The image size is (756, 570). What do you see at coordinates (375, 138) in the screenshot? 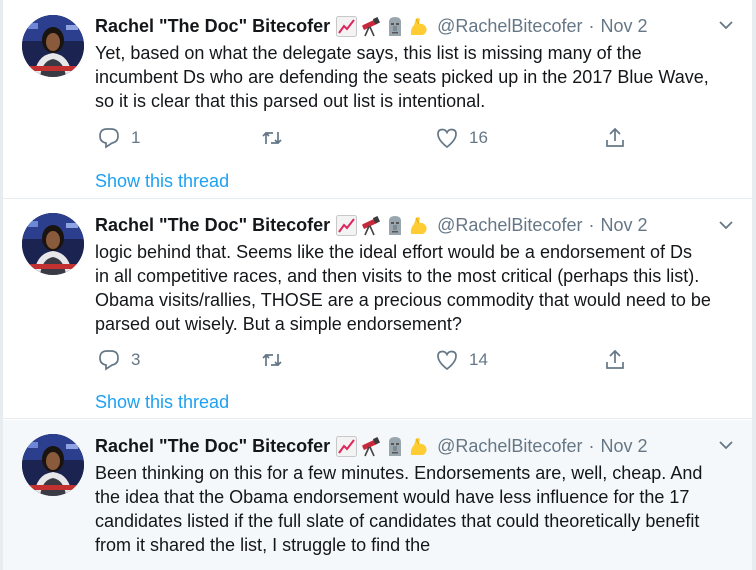
I see `tweet-actions: 1 16` at bounding box center [375, 138].